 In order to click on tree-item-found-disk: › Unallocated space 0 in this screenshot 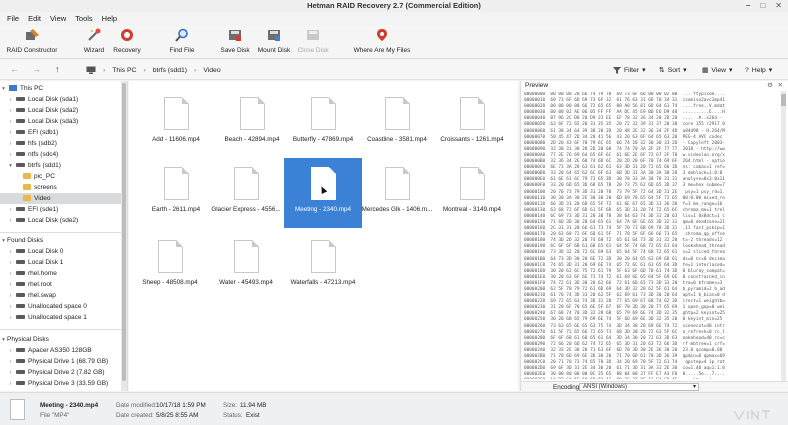, I will do `click(61, 306)`.